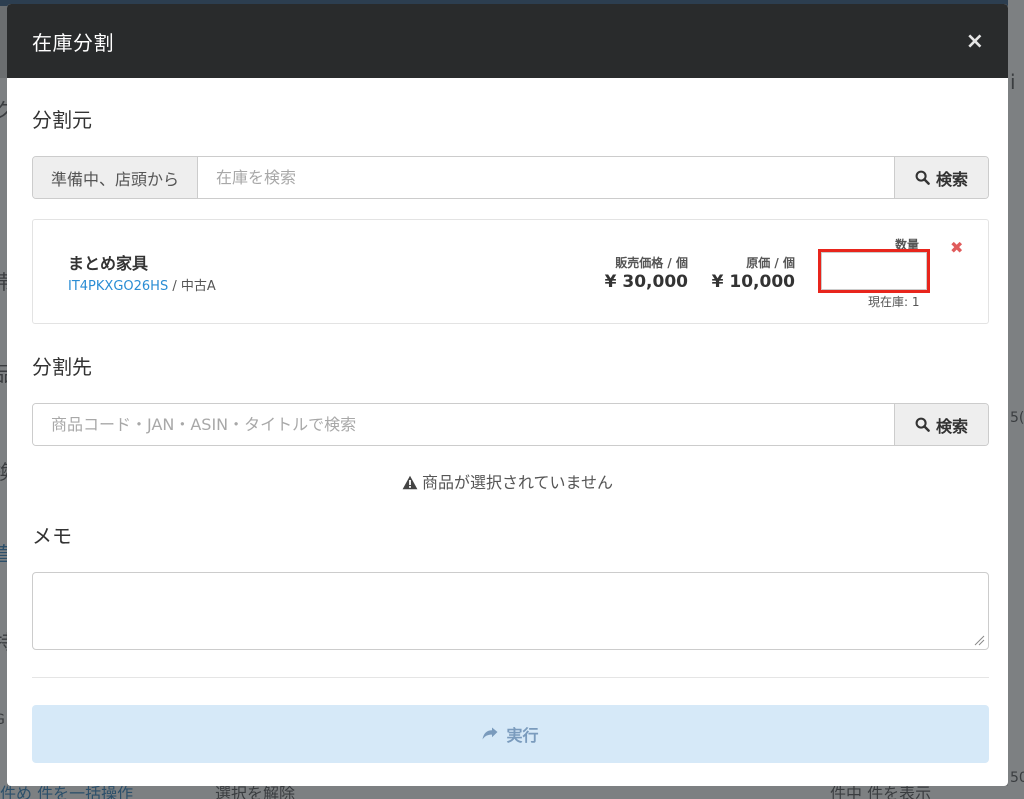 This screenshot has height=799, width=1024. I want to click on background-left-strip: ク 帯 品 換 直 特 G, so click(3, 438).